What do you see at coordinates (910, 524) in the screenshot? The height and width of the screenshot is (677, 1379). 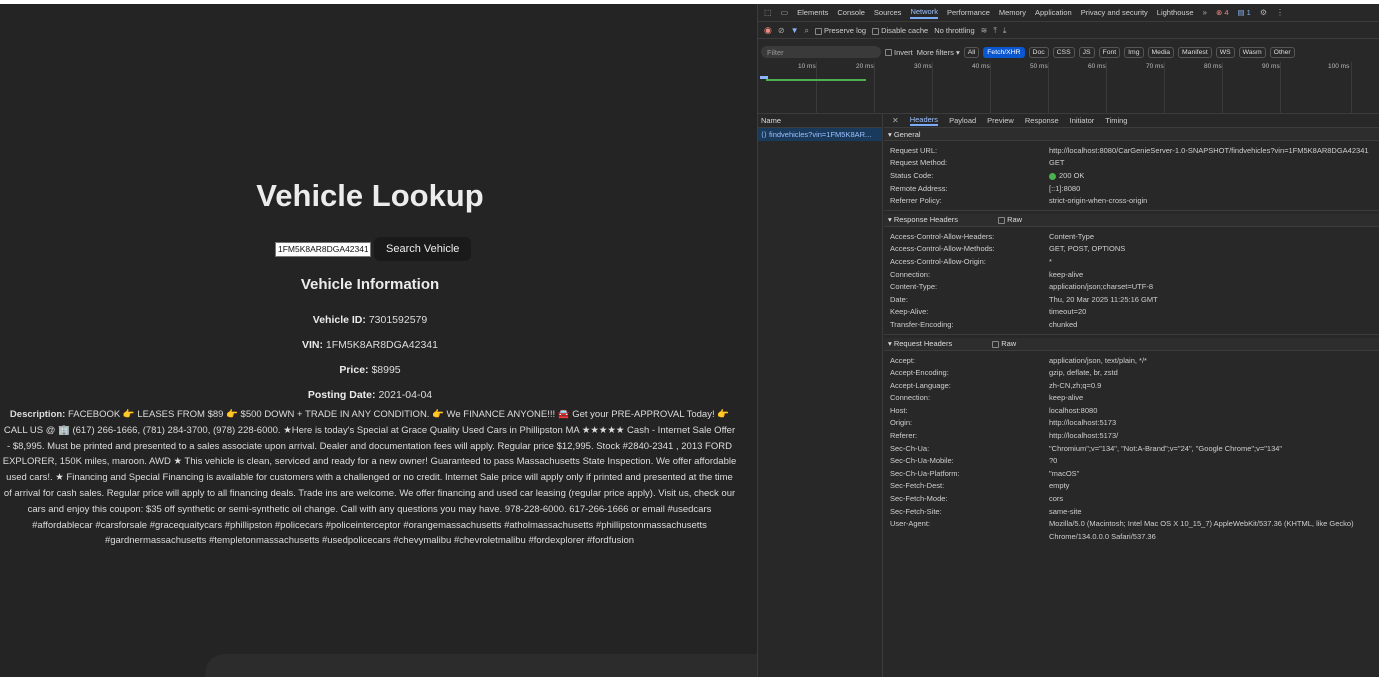 I see `header-key: User-Agent:` at bounding box center [910, 524].